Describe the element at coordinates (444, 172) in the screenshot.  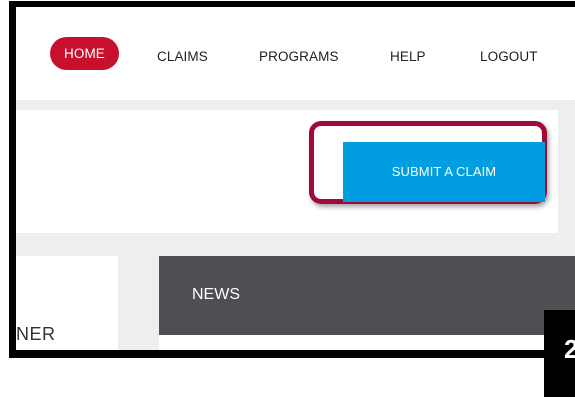
I see `submit-claim-button: SUBMIT A CLAIM` at that location.